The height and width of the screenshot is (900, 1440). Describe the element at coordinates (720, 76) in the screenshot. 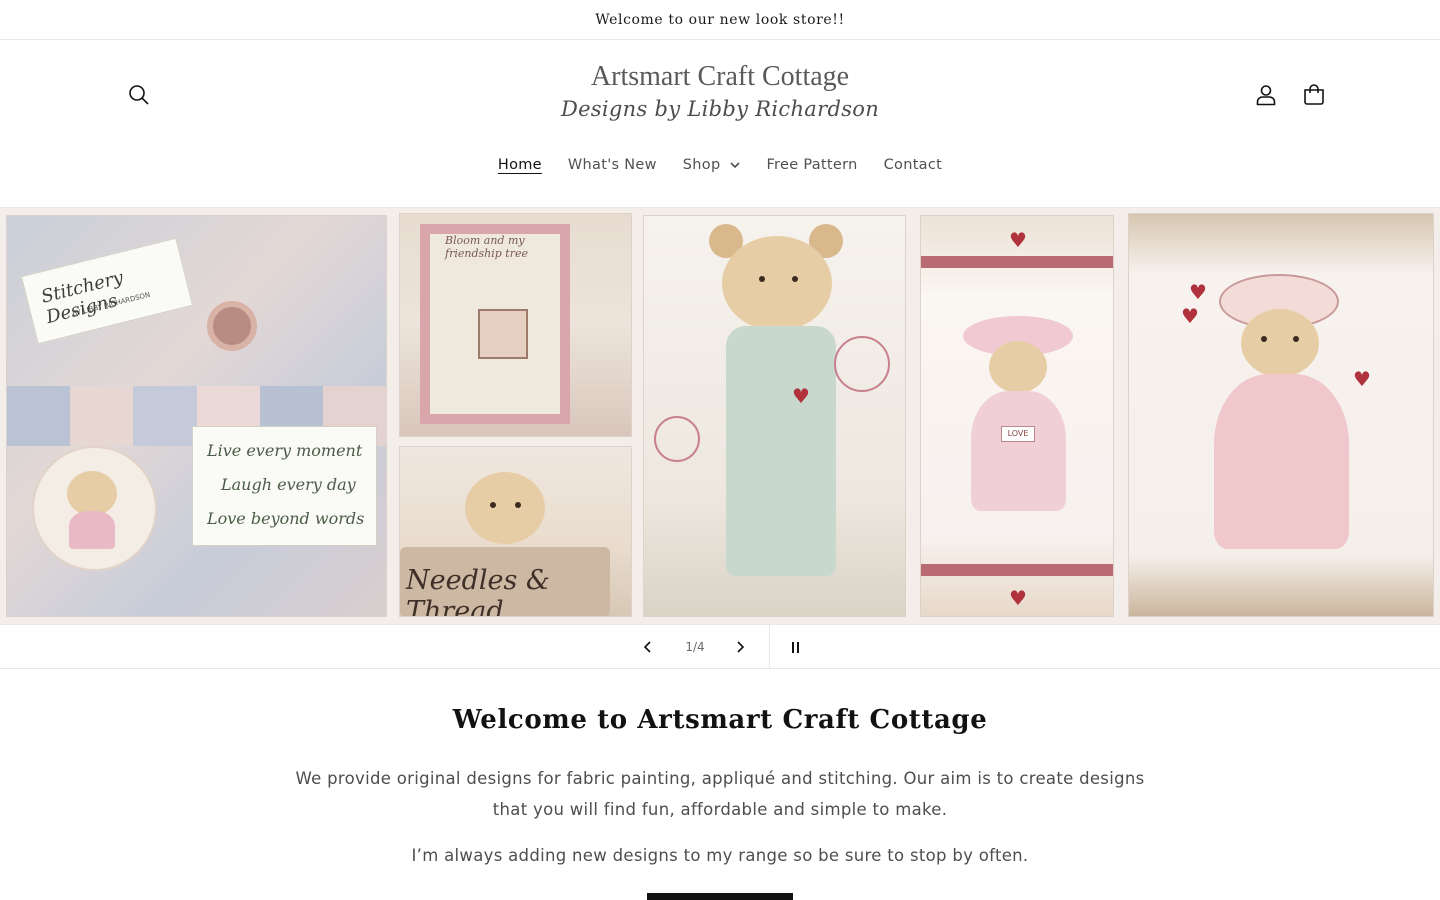

I see `logo-title: Artsmart Craft Cottage` at that location.